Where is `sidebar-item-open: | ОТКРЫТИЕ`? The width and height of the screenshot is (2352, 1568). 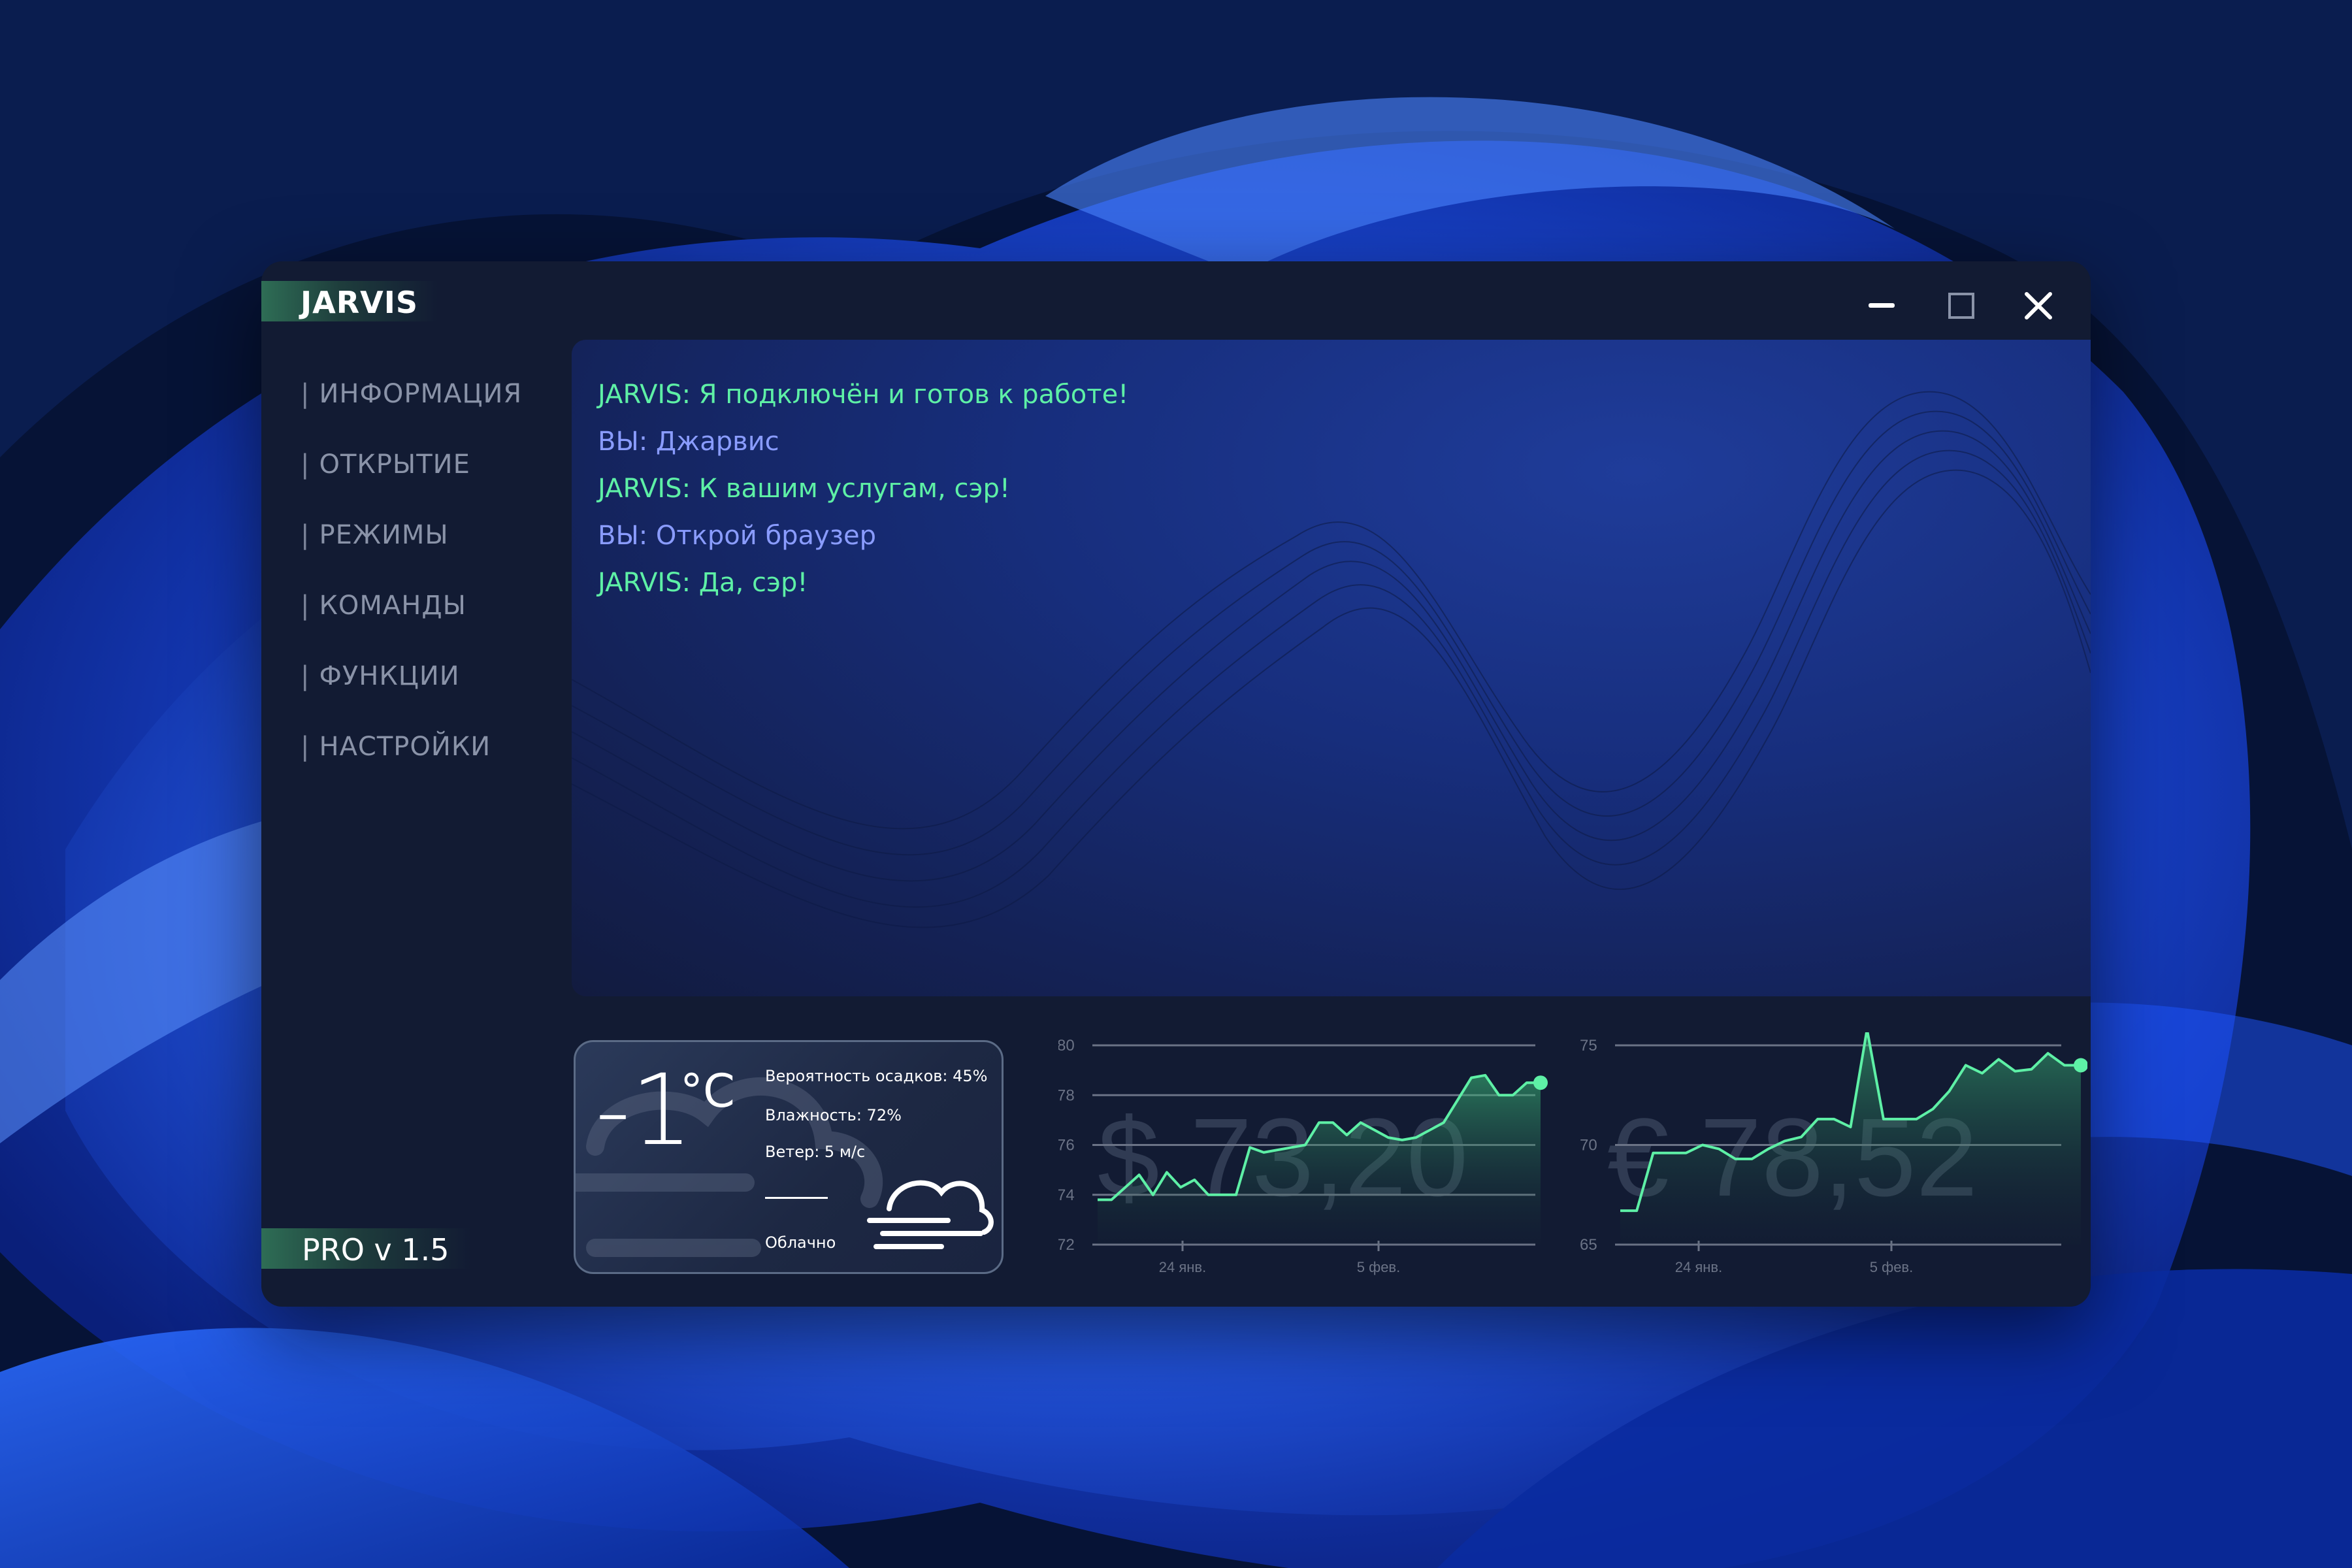
sidebar-item-open: | ОТКРЫТИЕ is located at coordinates (385, 464).